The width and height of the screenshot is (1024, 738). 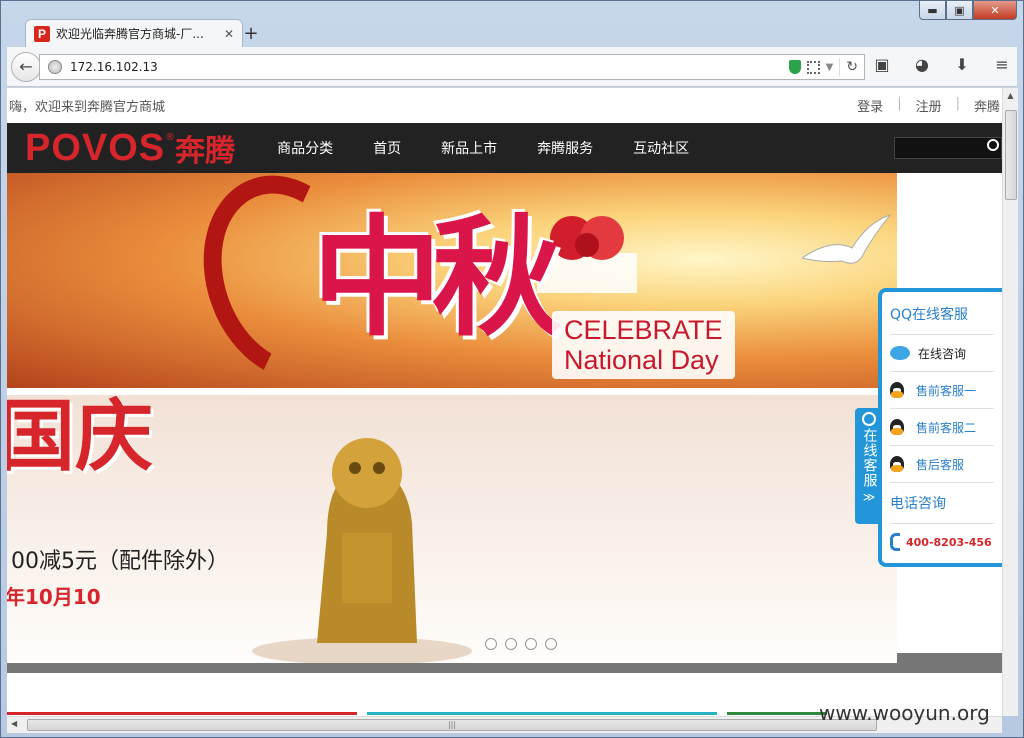 What do you see at coordinates (170, 137) in the screenshot?
I see `logo-registered-mark: ®` at bounding box center [170, 137].